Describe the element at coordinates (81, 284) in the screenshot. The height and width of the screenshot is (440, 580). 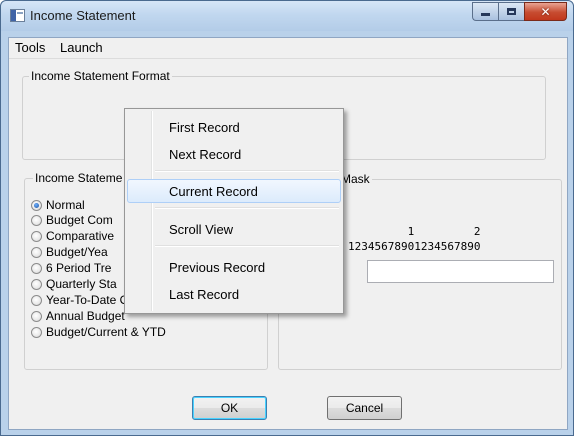
I see `radio-label: Quarterly Sta` at that location.